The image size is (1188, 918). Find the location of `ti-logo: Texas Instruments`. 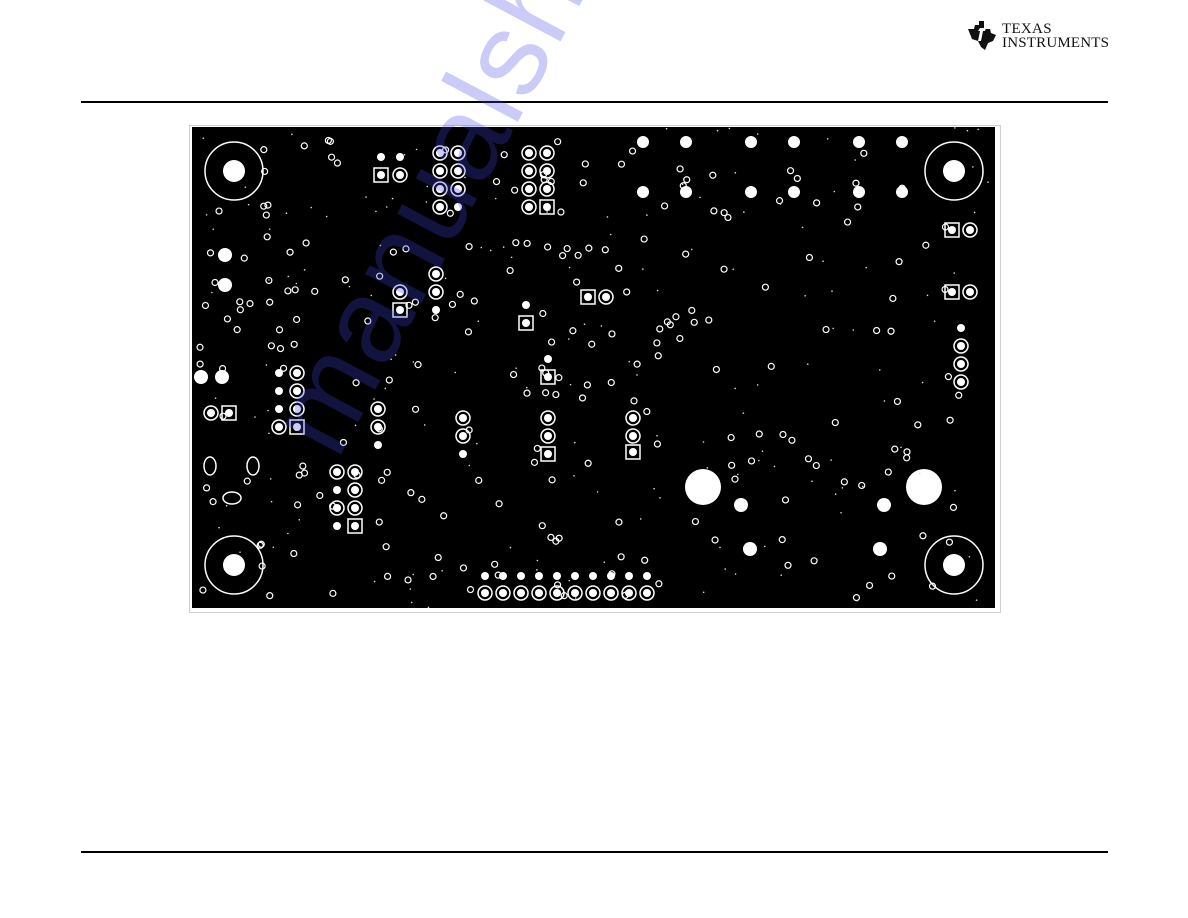

ti-logo: Texas Instruments is located at coordinates (1038, 36).